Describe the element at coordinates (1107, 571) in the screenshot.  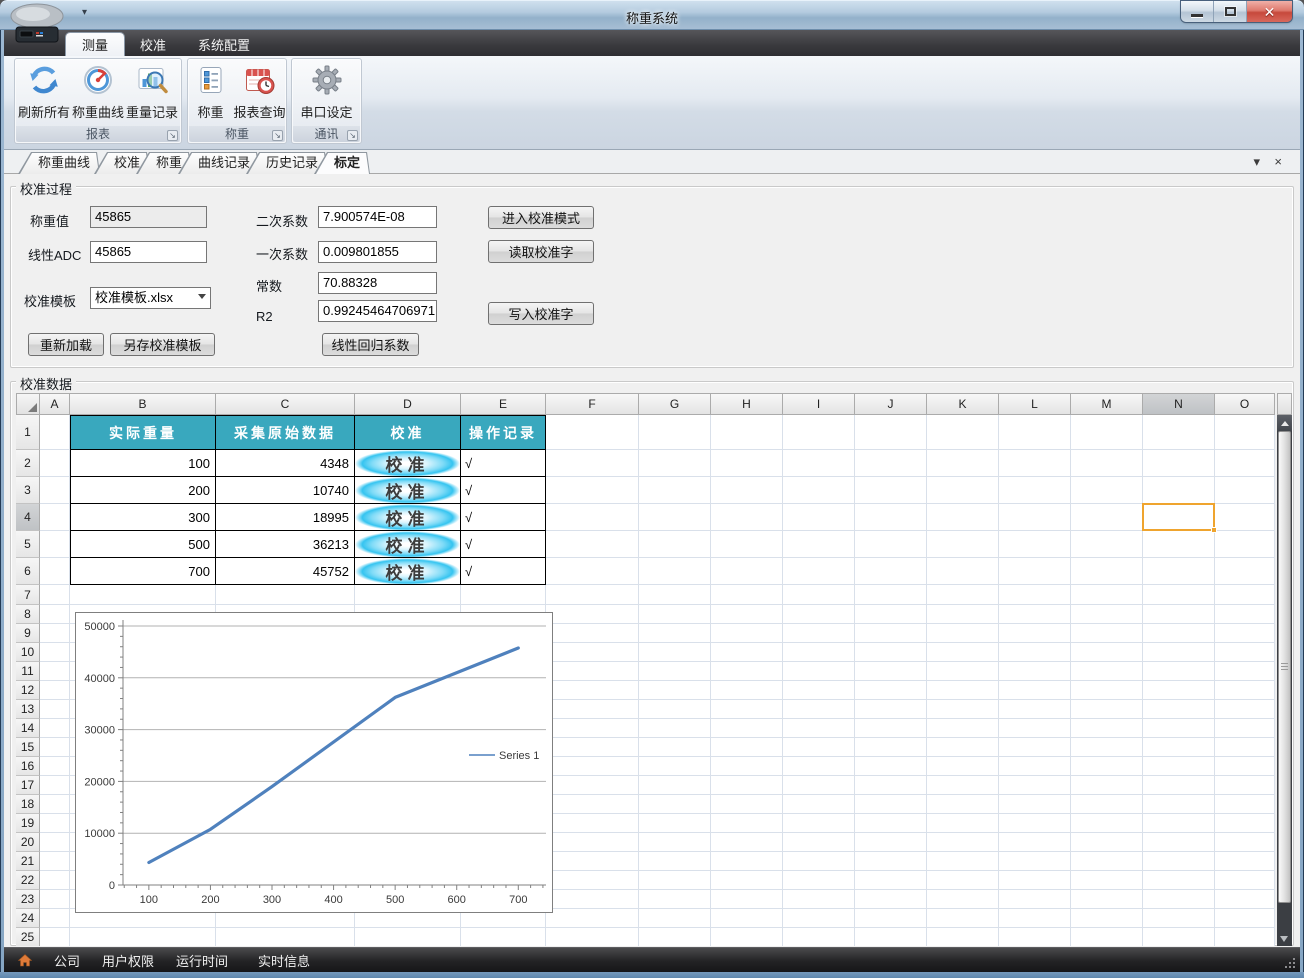
I see `cell-M6` at that location.